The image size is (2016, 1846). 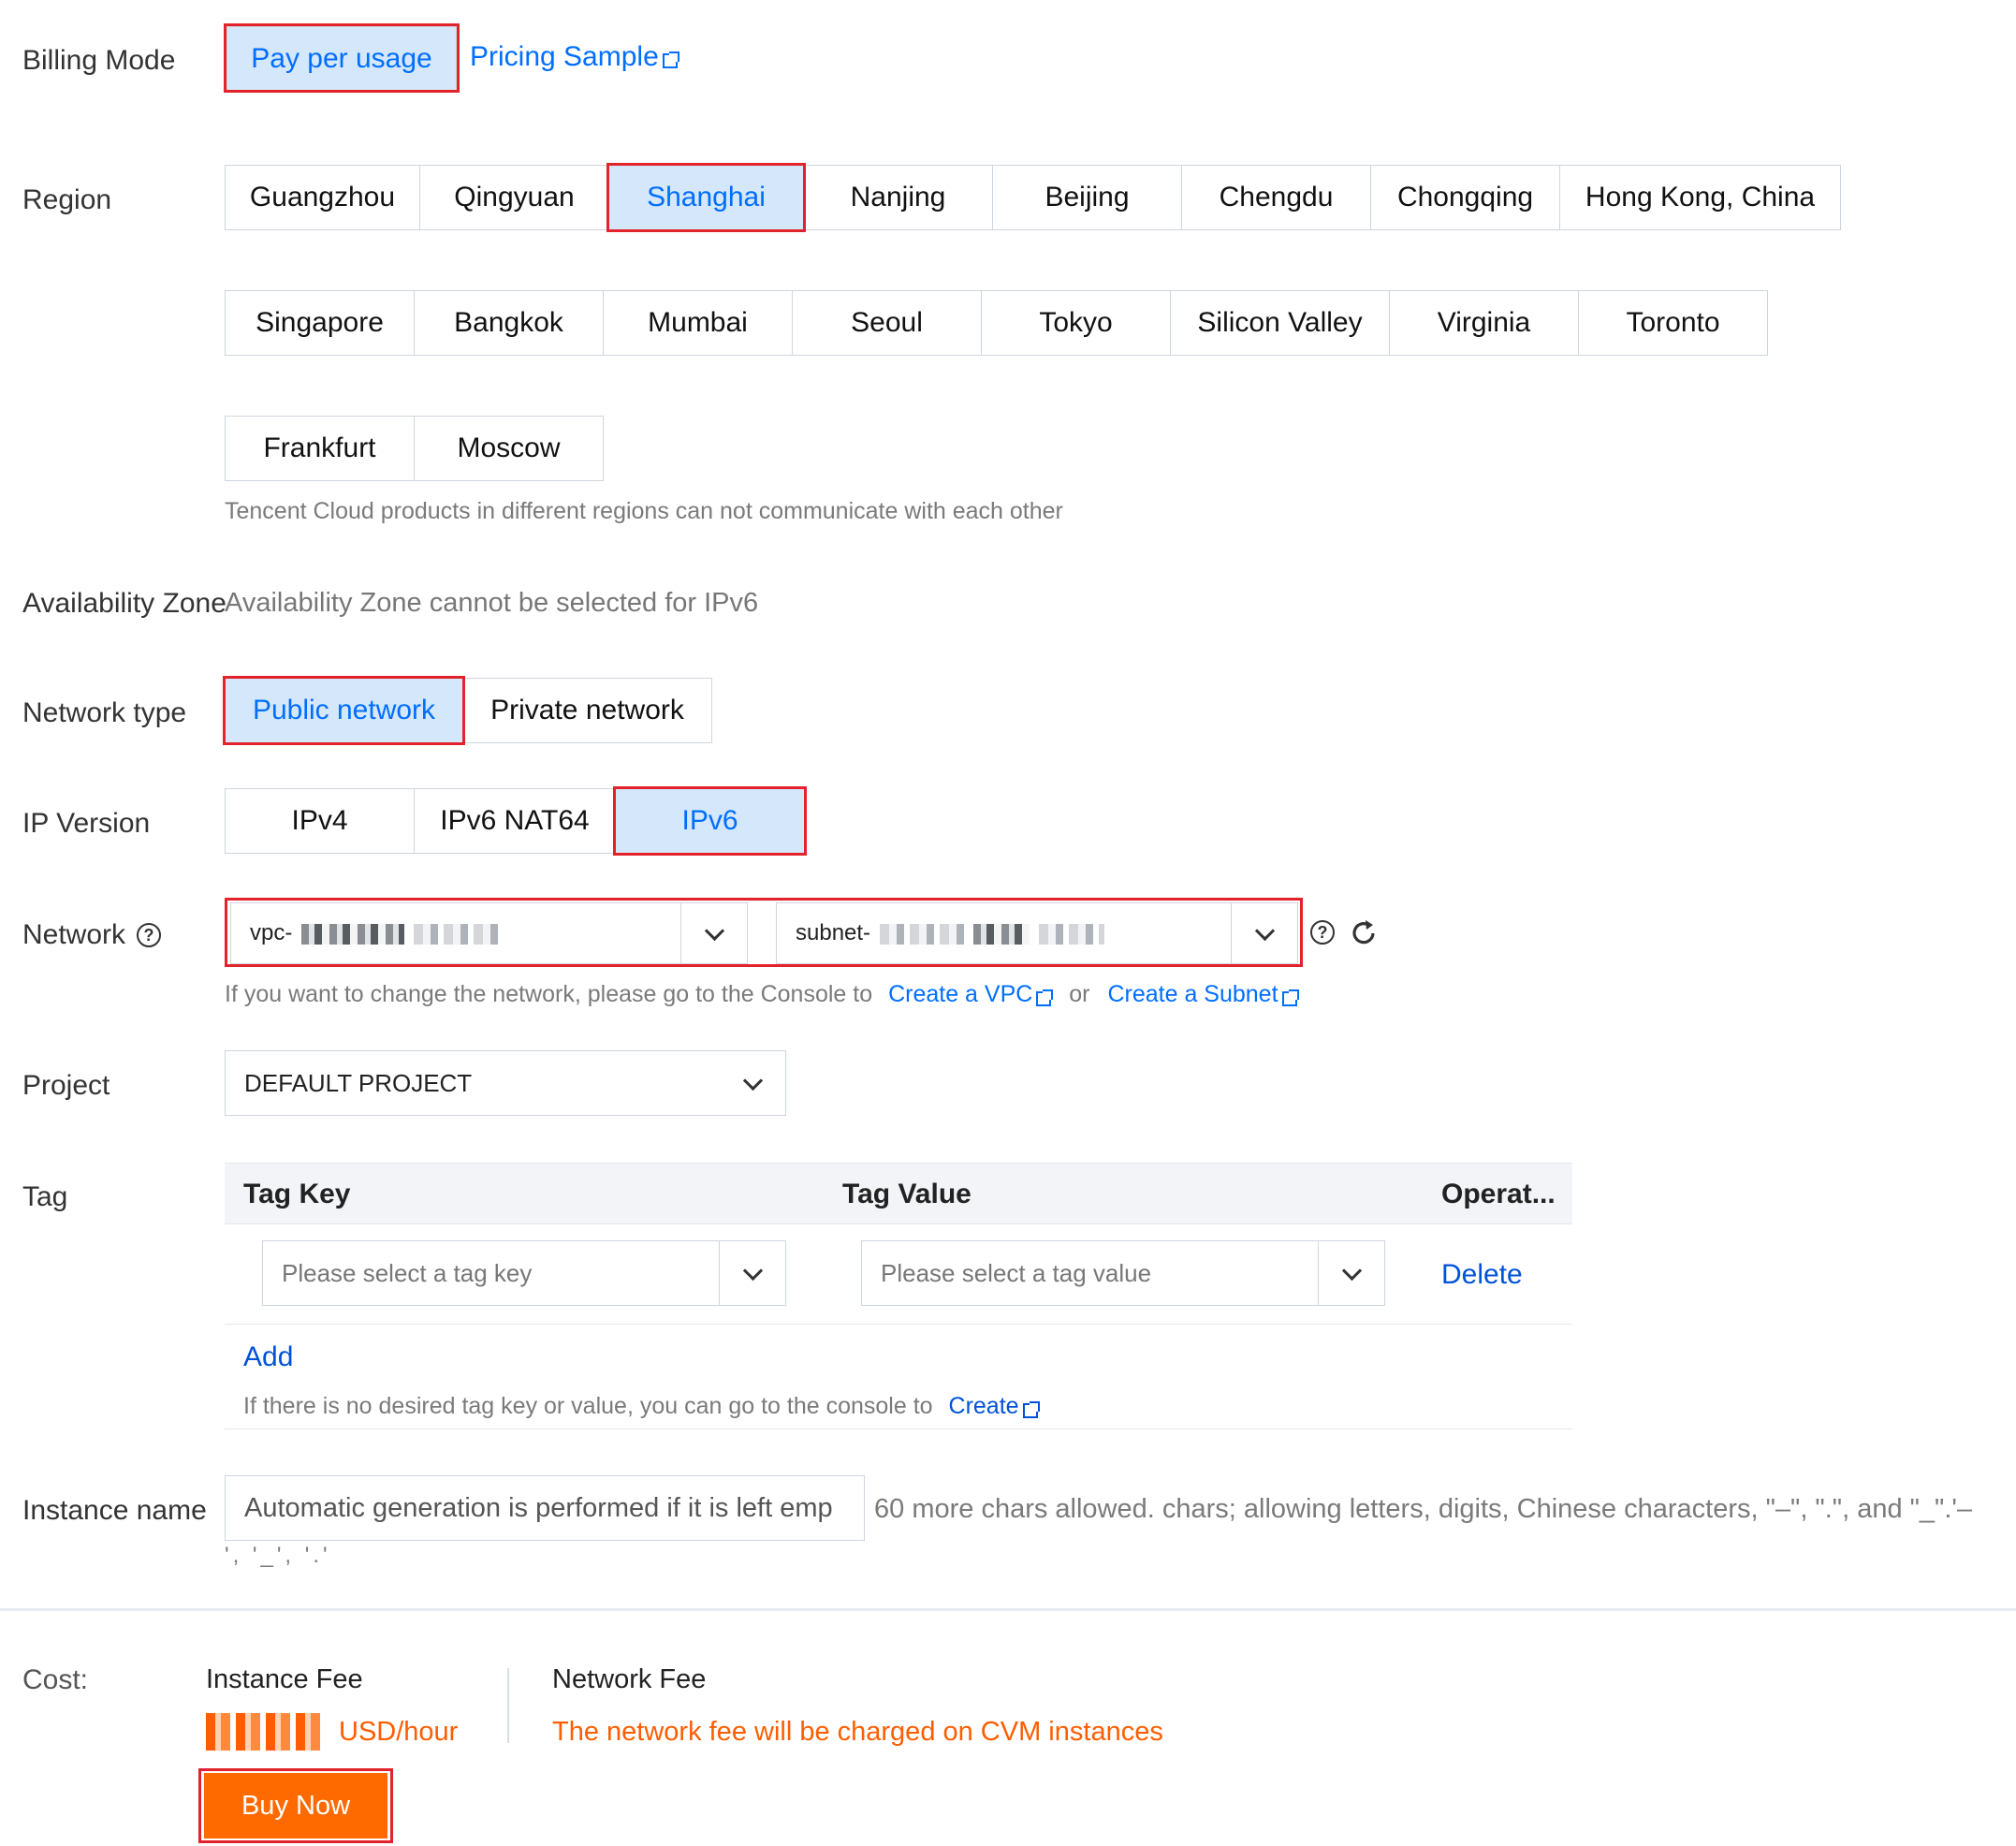 What do you see at coordinates (344, 710) in the screenshot?
I see `network-type-public: Public network` at bounding box center [344, 710].